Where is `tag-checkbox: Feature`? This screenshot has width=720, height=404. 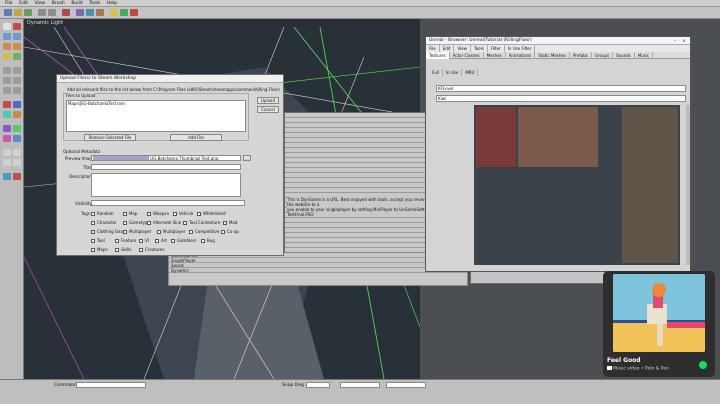 tag-checkbox: Feature is located at coordinates (125, 240).